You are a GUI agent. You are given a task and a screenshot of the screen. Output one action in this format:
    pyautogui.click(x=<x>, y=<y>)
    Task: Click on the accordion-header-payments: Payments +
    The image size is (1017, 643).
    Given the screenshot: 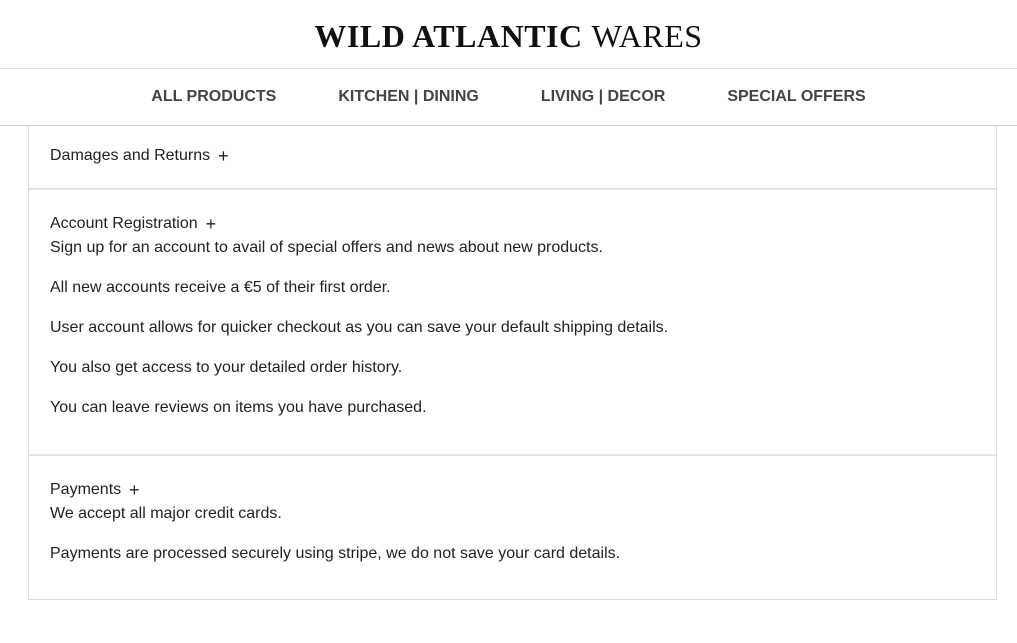 What is the action you would take?
    pyautogui.click(x=95, y=490)
    